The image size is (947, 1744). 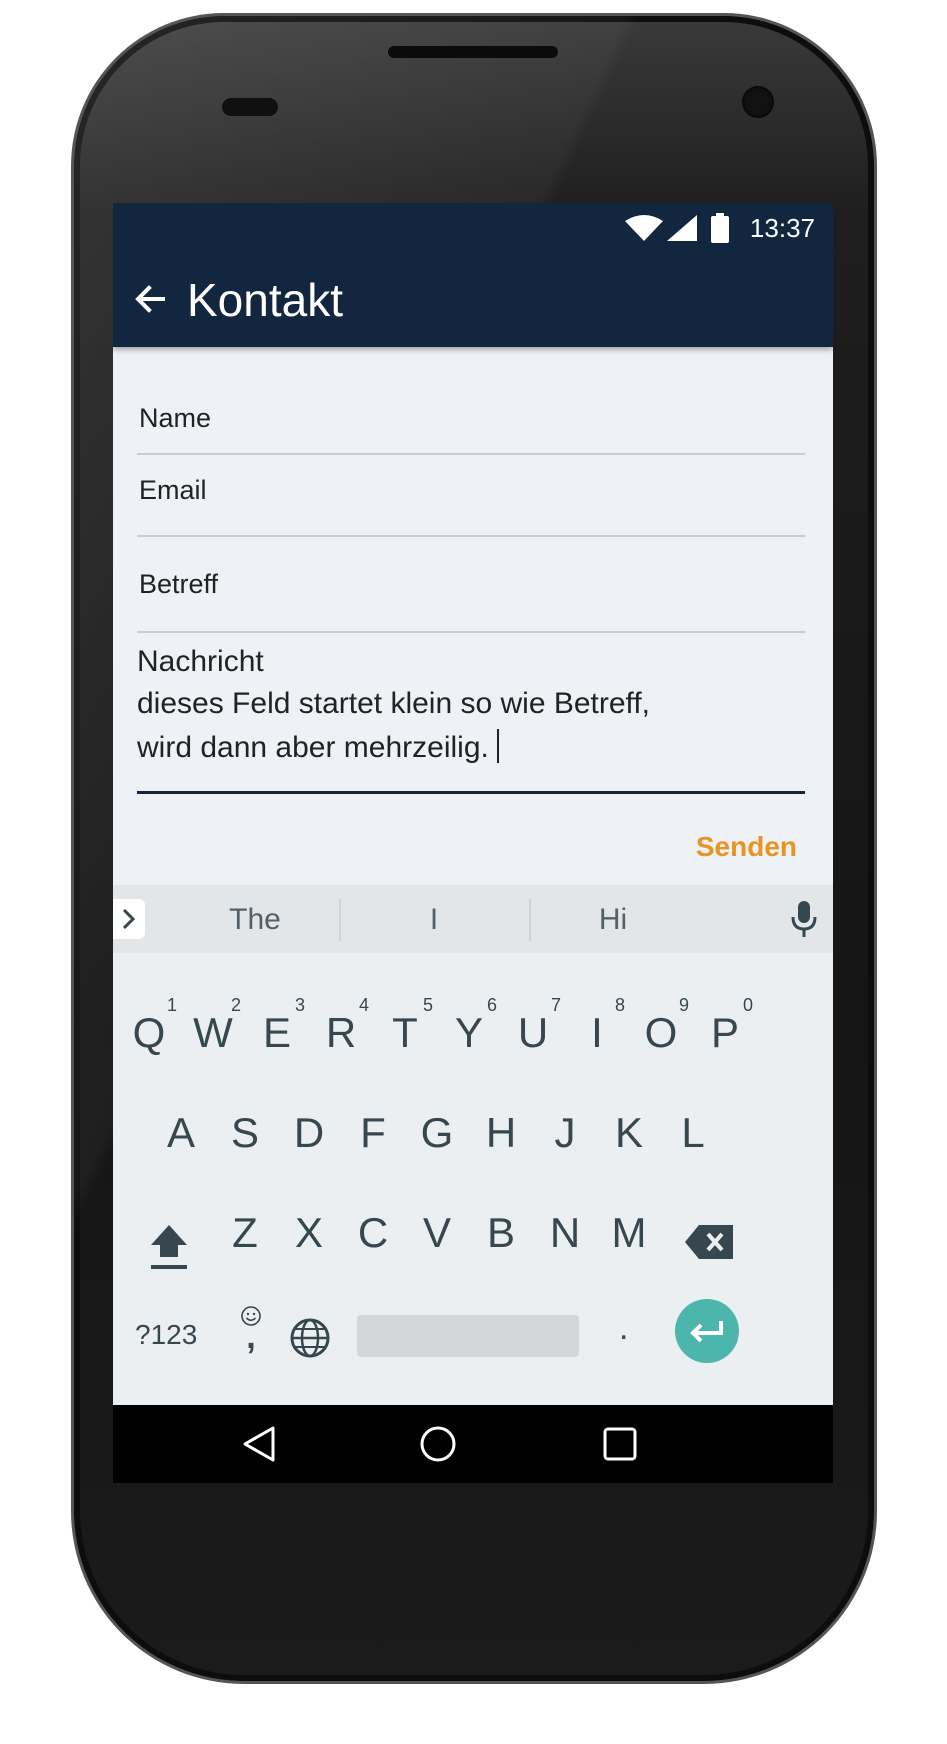 What do you see at coordinates (179, 584) in the screenshot?
I see `subject-field-label: Betreff` at bounding box center [179, 584].